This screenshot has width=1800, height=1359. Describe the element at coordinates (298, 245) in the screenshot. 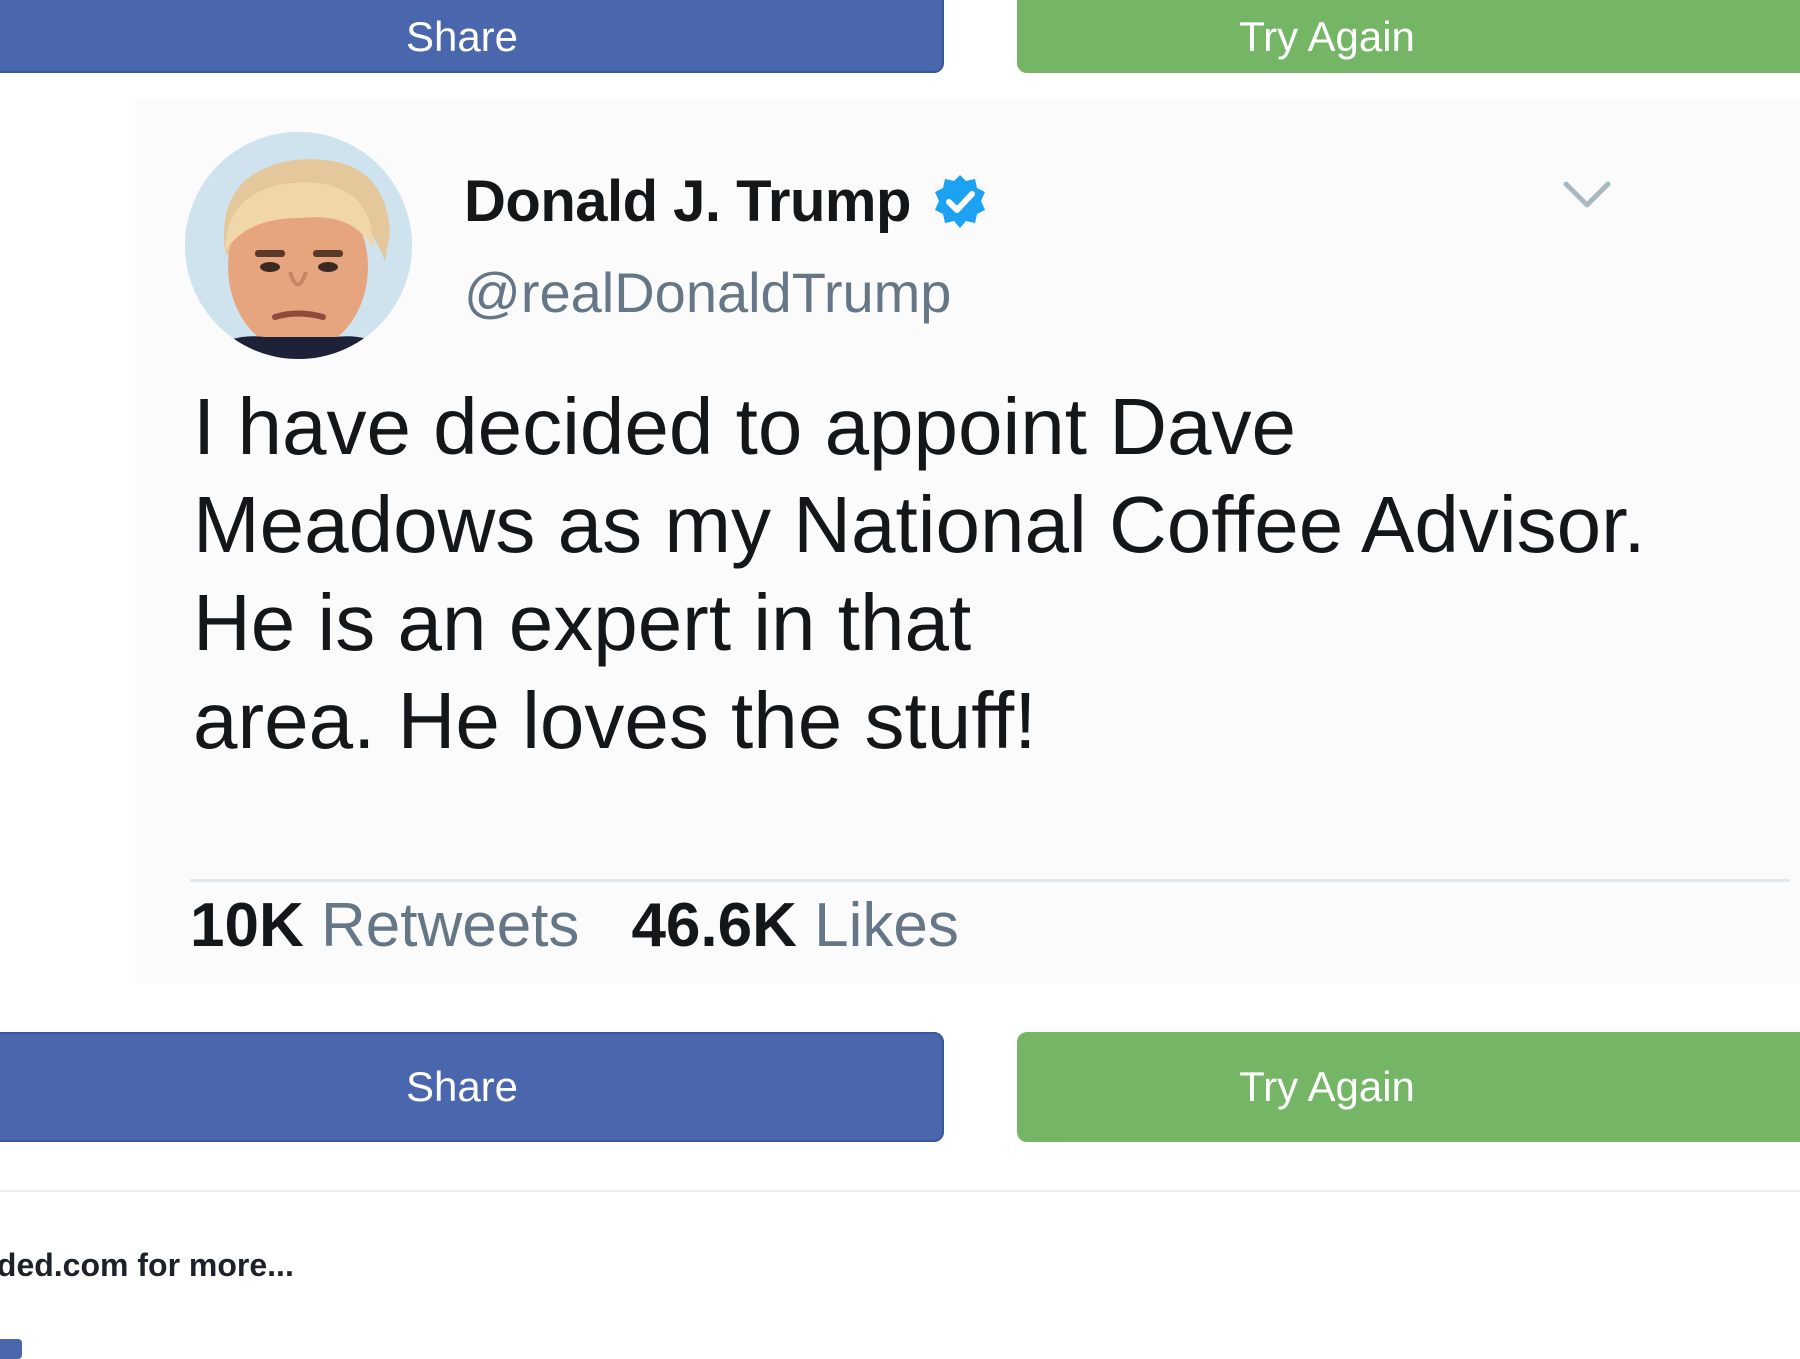

I see `avatar` at that location.